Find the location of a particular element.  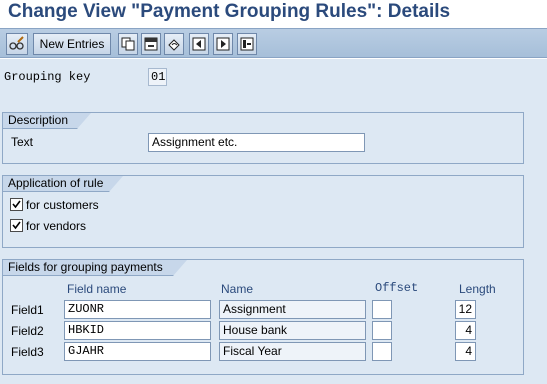

field-name-input: GJAHR is located at coordinates (137, 351).